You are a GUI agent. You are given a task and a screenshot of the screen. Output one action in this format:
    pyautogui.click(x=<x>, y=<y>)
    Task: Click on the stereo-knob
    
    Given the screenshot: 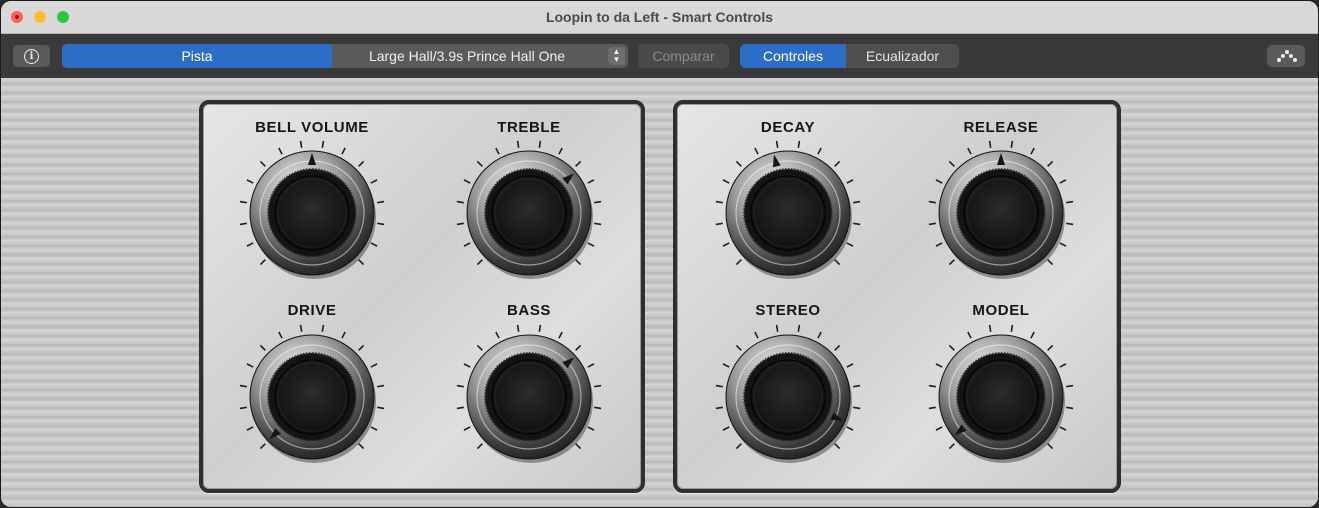 What is the action you would take?
    pyautogui.click(x=788, y=397)
    